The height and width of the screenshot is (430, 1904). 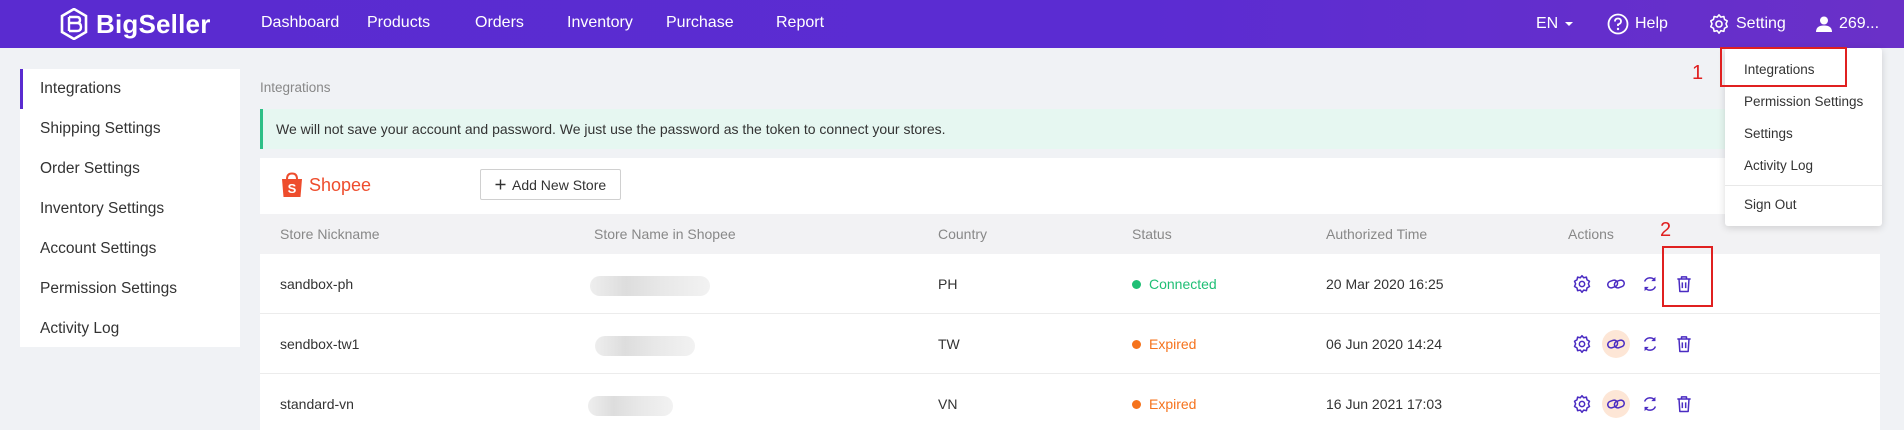 I want to click on language-label: EN, so click(x=1547, y=23).